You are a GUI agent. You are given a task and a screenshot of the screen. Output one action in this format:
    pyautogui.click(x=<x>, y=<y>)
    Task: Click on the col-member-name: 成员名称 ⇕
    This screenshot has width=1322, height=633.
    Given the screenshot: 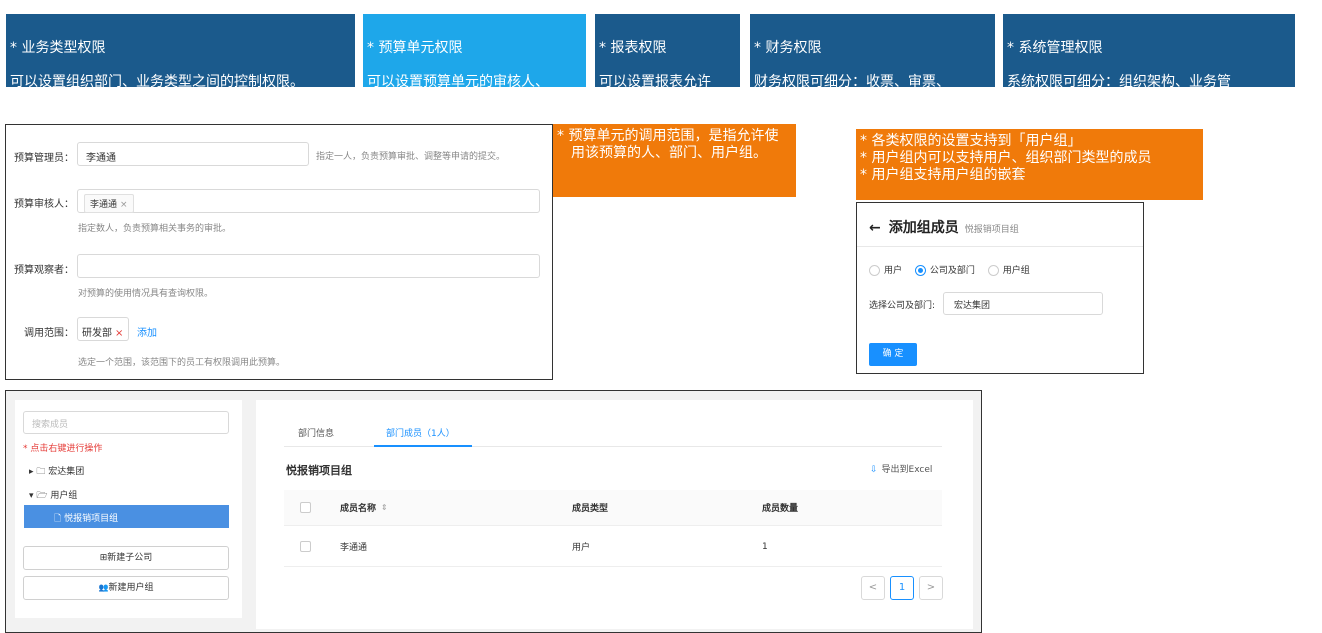 What is the action you would take?
    pyautogui.click(x=364, y=507)
    